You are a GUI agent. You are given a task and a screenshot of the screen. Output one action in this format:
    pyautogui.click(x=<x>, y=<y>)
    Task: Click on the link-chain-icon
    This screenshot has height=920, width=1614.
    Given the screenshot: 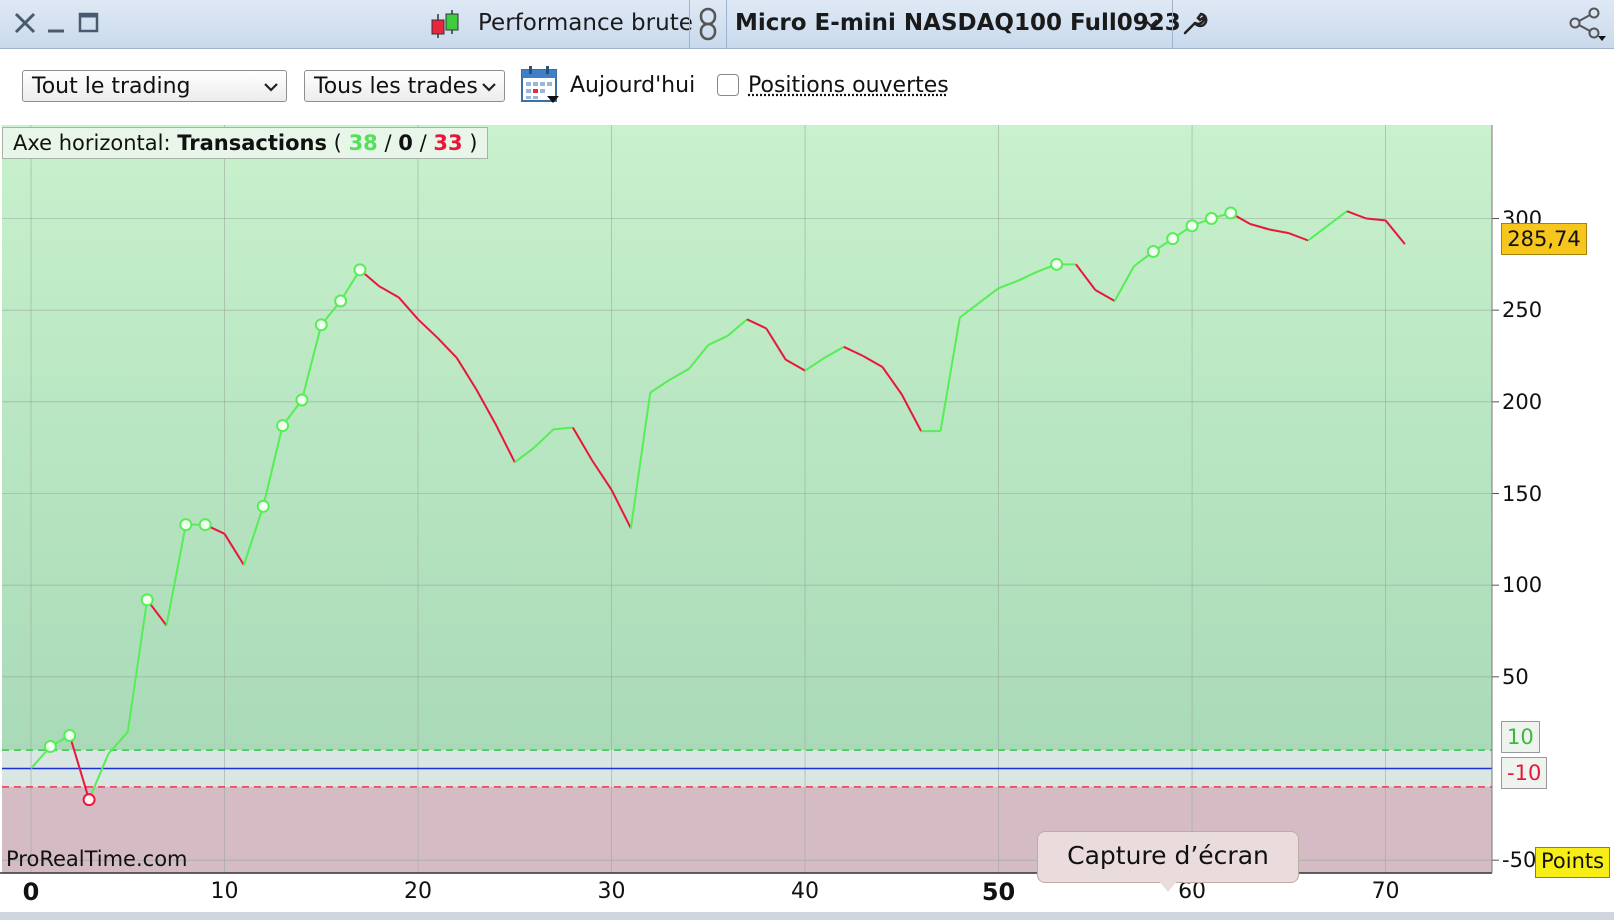 What is the action you would take?
    pyautogui.click(x=708, y=24)
    